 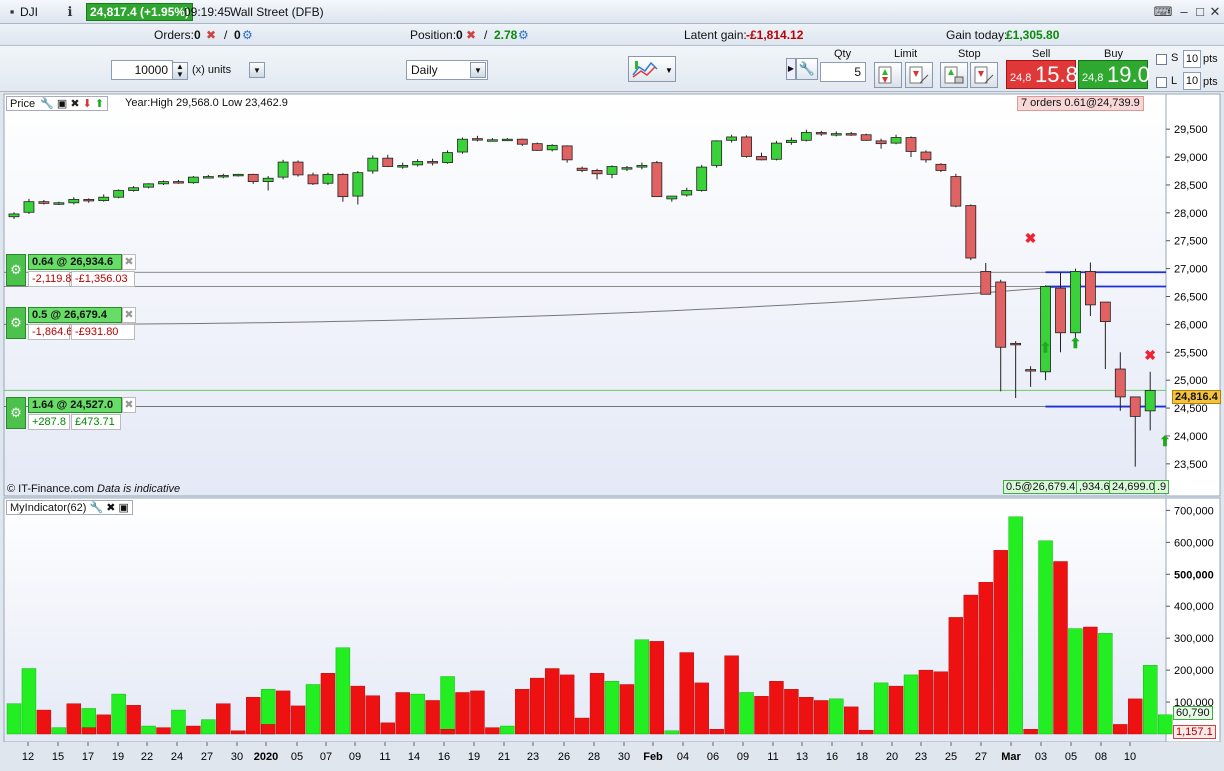 I want to click on quantity-input: 10000, so click(x=142, y=70).